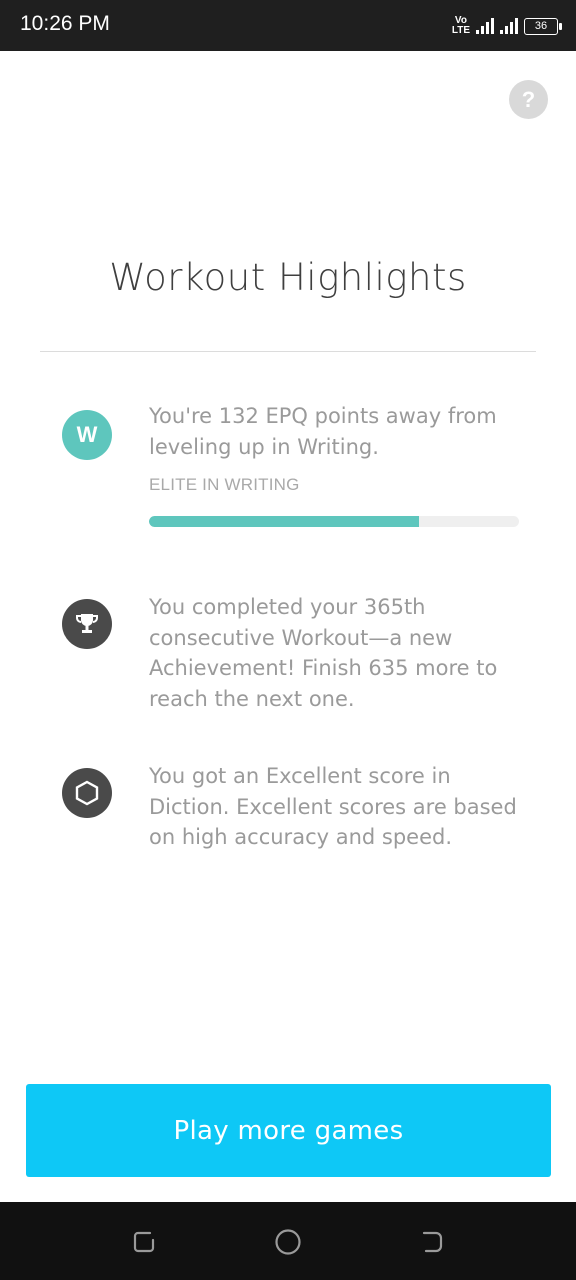 This screenshot has width=576, height=1280. What do you see at coordinates (87, 793) in the screenshot?
I see `hexagon-icon` at bounding box center [87, 793].